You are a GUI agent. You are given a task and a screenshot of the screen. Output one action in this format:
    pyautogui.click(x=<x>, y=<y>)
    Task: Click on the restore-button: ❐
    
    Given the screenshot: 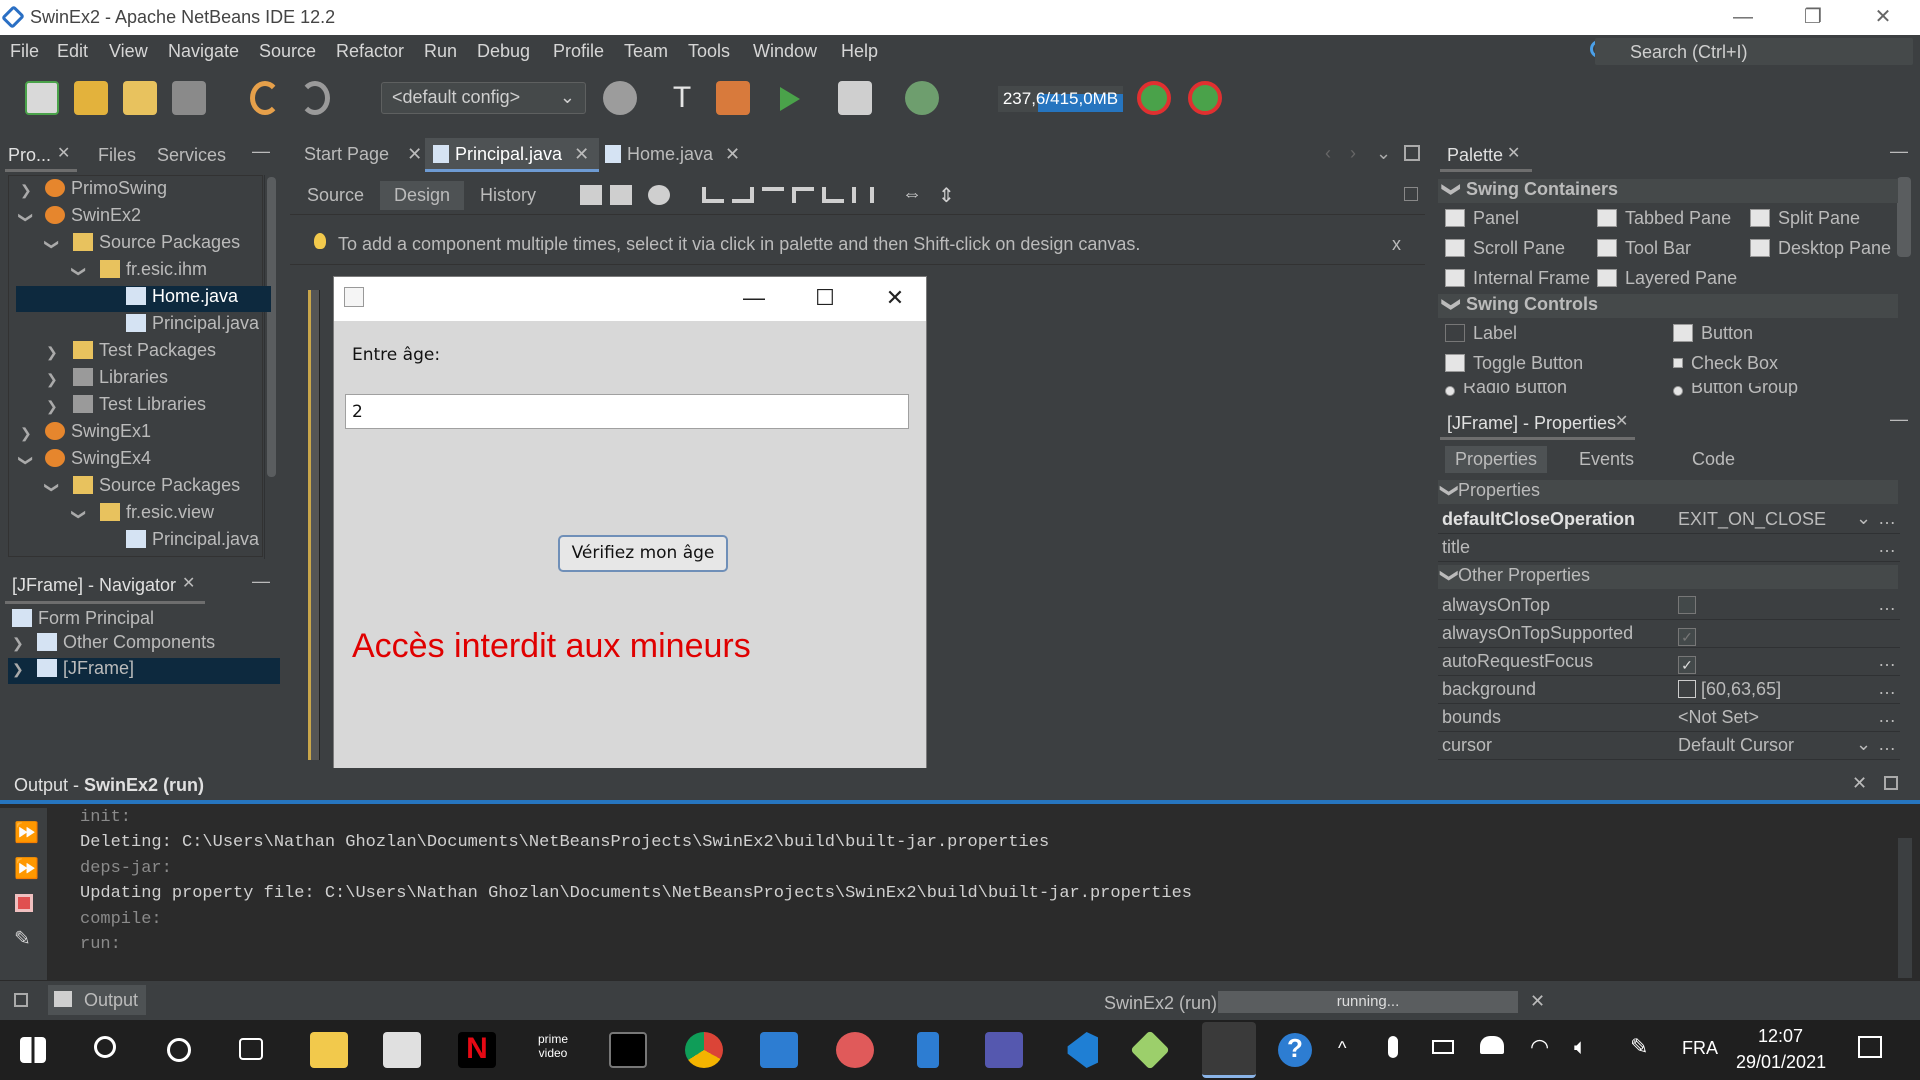 What is the action you would take?
    pyautogui.click(x=1813, y=17)
    